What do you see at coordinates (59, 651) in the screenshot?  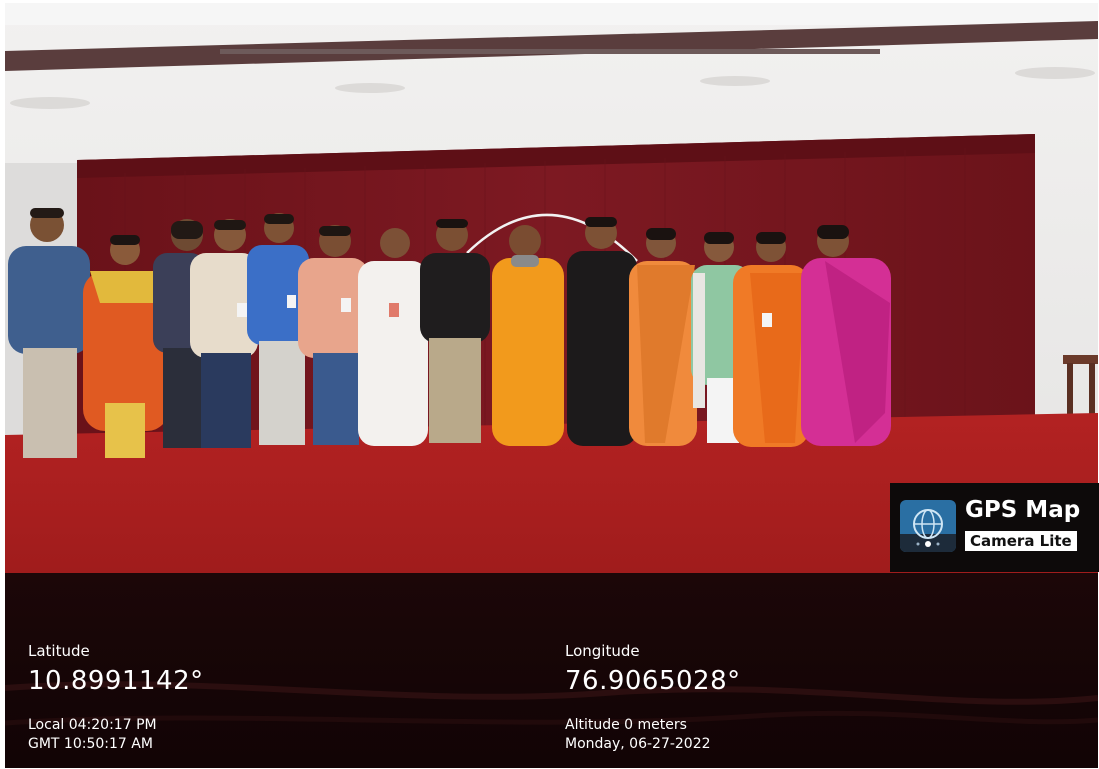 I see `latitude-label: Latitude` at bounding box center [59, 651].